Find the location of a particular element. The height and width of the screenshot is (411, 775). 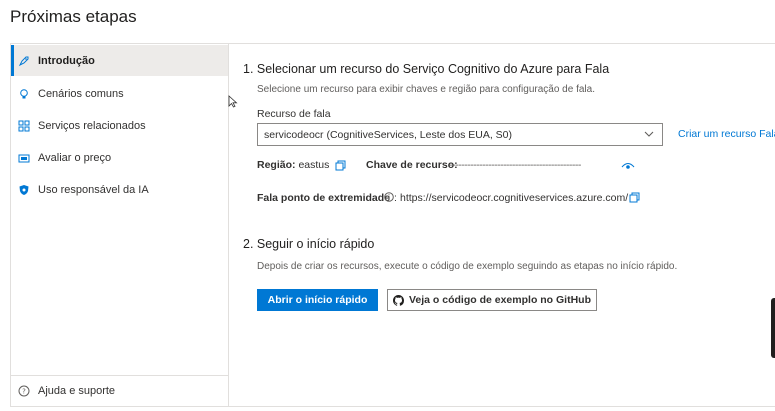

sidebar-item-label: Avaliar o preço is located at coordinates (75, 157).